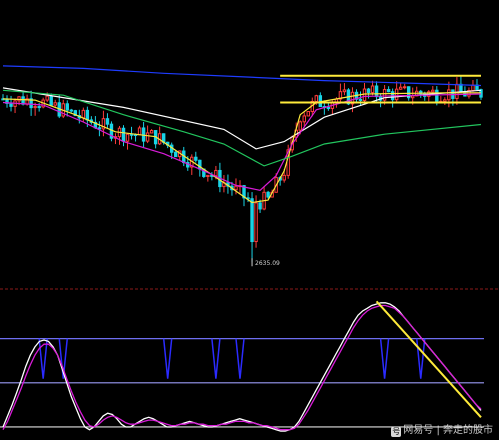  Describe the element at coordinates (448, 430) in the screenshot. I see `watermark-text: 网易号 | 奔走的股市` at that location.